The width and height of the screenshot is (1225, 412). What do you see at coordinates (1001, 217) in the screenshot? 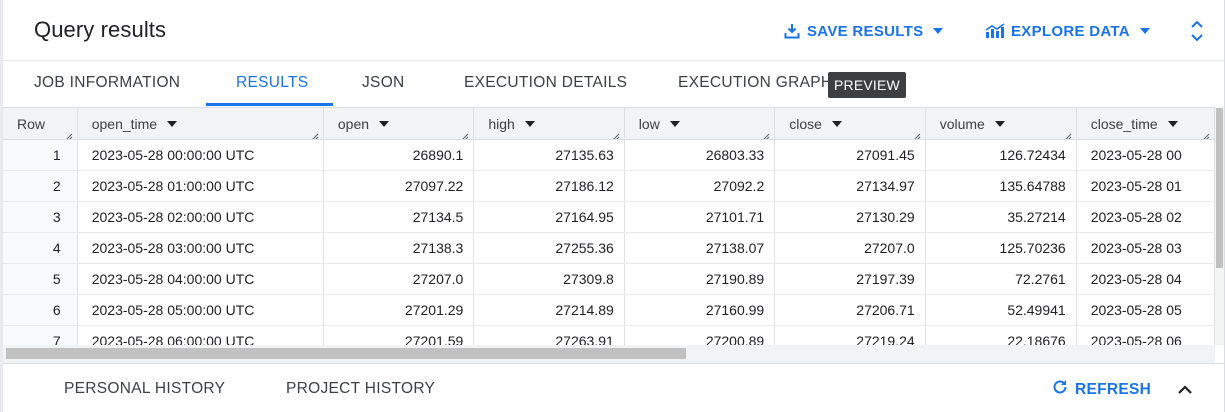
I see `table-cell: 35.27214` at bounding box center [1001, 217].